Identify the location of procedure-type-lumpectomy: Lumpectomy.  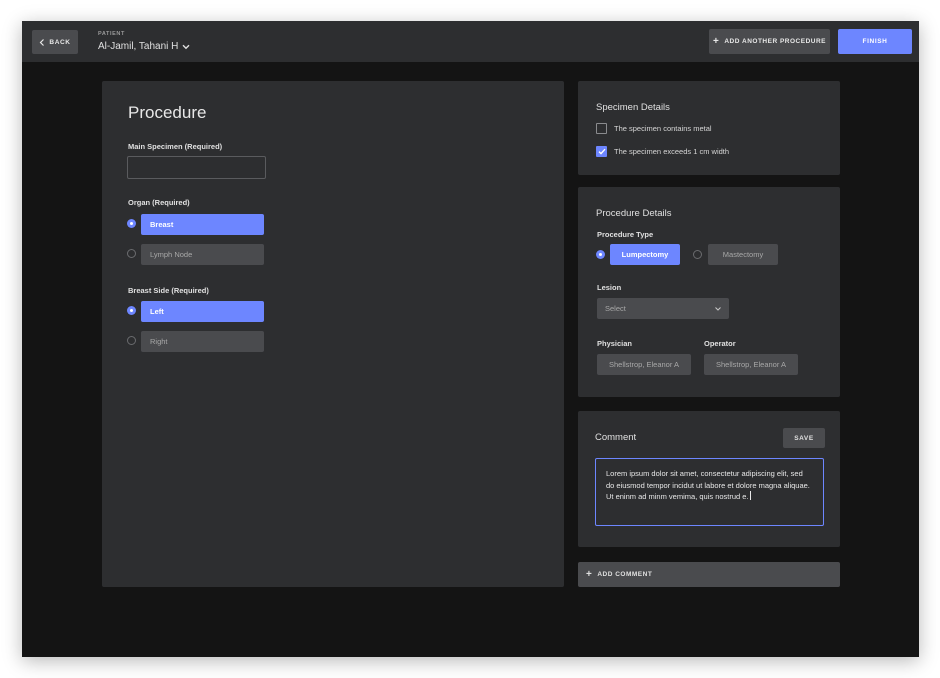
(645, 254).